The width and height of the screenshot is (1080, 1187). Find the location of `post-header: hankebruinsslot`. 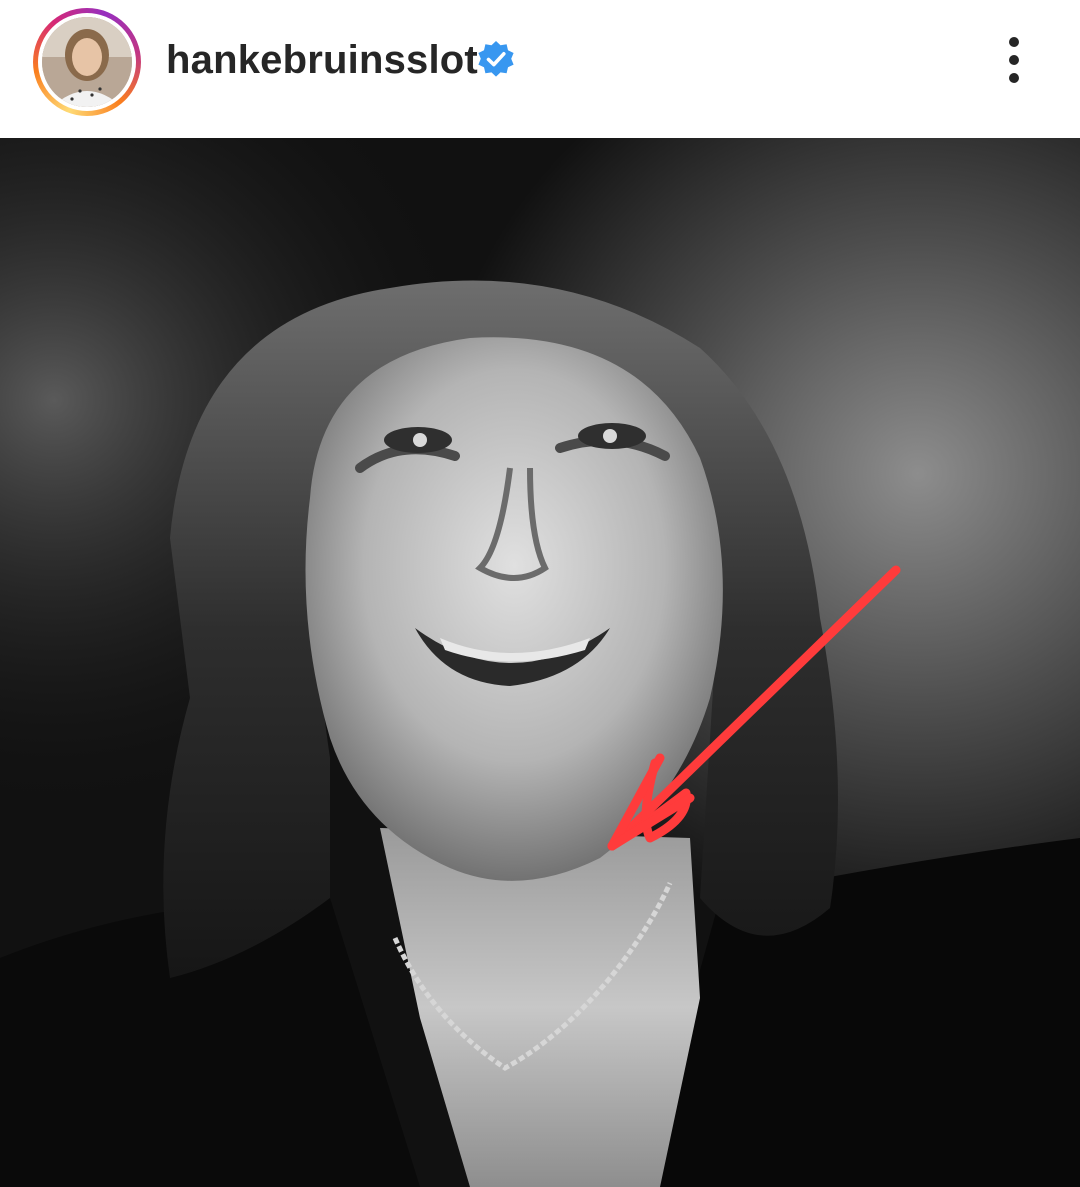

post-header: hankebruinsslot is located at coordinates (540, 69).